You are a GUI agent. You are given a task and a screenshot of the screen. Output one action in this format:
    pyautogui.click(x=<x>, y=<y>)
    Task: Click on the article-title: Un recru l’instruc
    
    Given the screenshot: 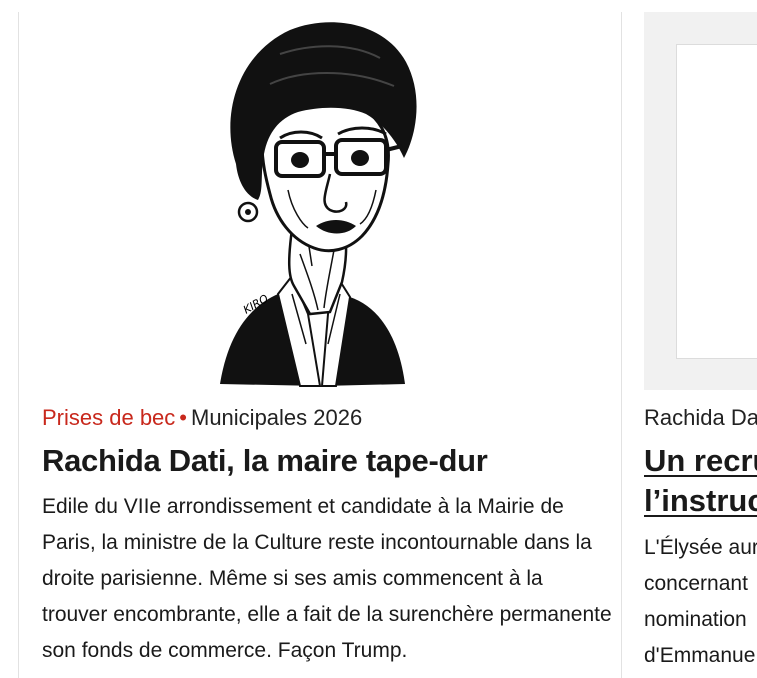 What is the action you would take?
    pyautogui.click(x=700, y=481)
    